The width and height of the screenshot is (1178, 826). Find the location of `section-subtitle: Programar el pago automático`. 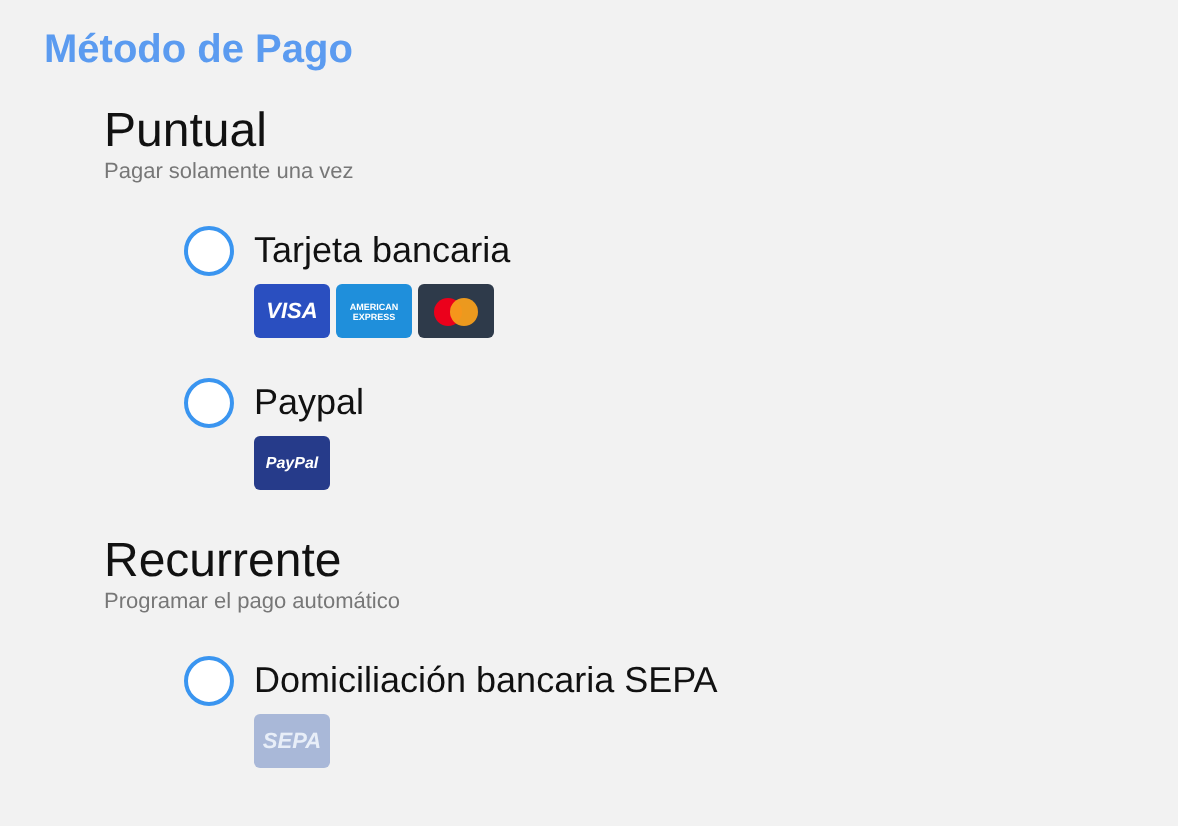

section-subtitle: Programar el pago automático is located at coordinates (253, 603).